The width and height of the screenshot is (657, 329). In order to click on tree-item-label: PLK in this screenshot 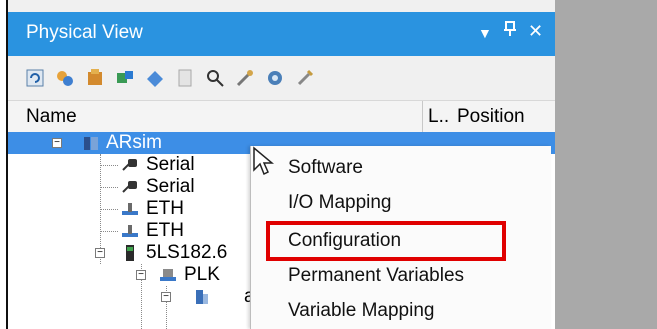, I will do `click(202, 274)`.